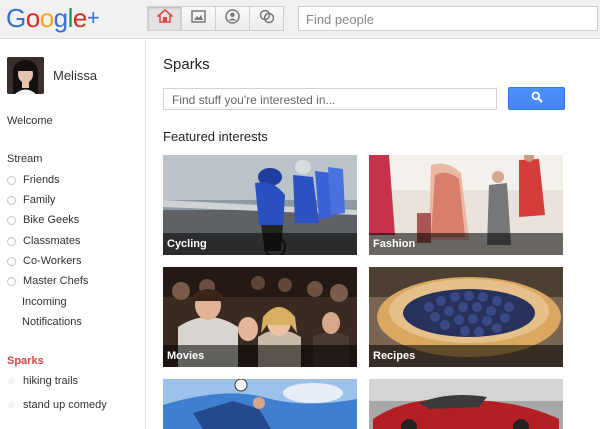 The image size is (600, 429). I want to click on page-title: Sparks, so click(186, 64).